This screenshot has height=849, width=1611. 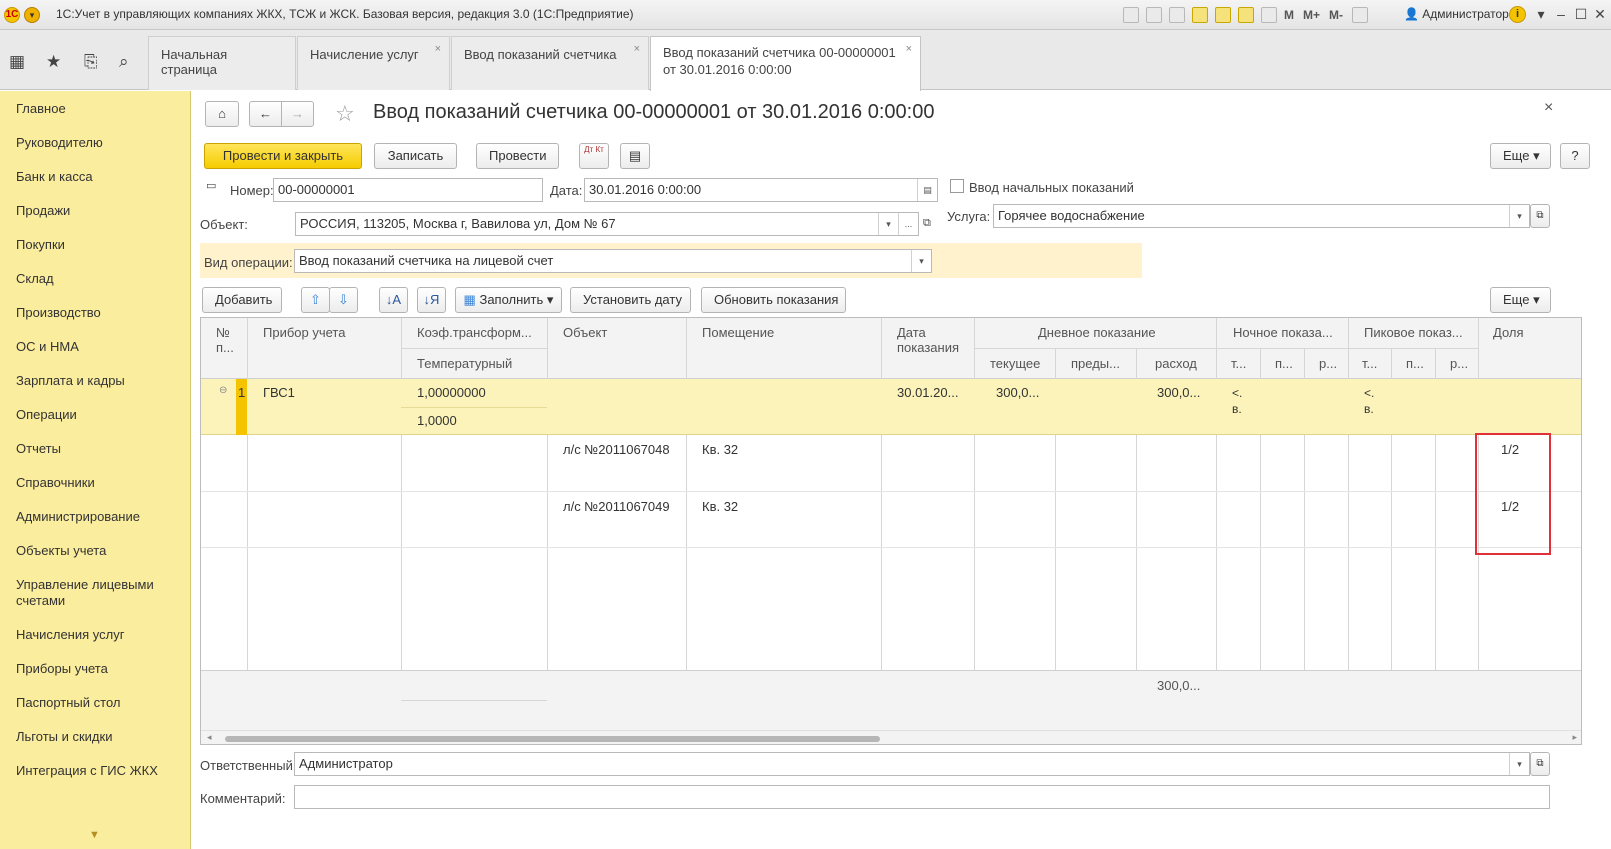 I want to click on sidebar-item-passport-desk: Паспортный стол, so click(x=96, y=703).